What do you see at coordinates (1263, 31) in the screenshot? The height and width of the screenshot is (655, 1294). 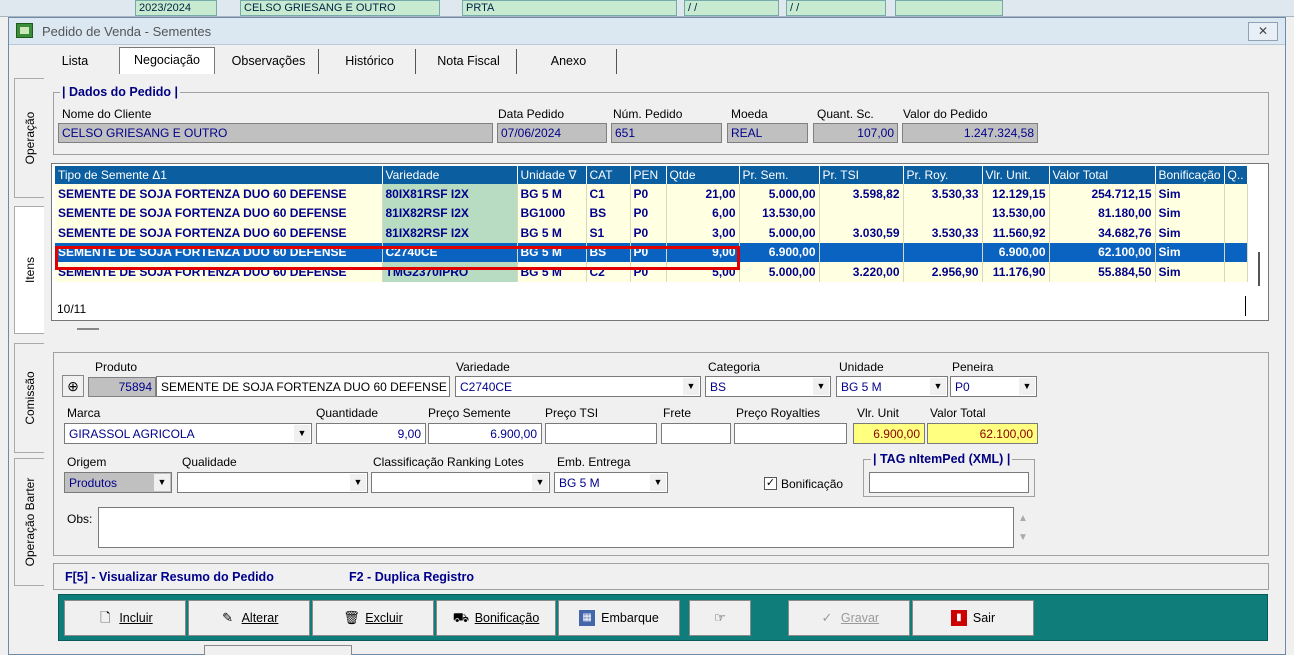 I see `close-button: ✕` at bounding box center [1263, 31].